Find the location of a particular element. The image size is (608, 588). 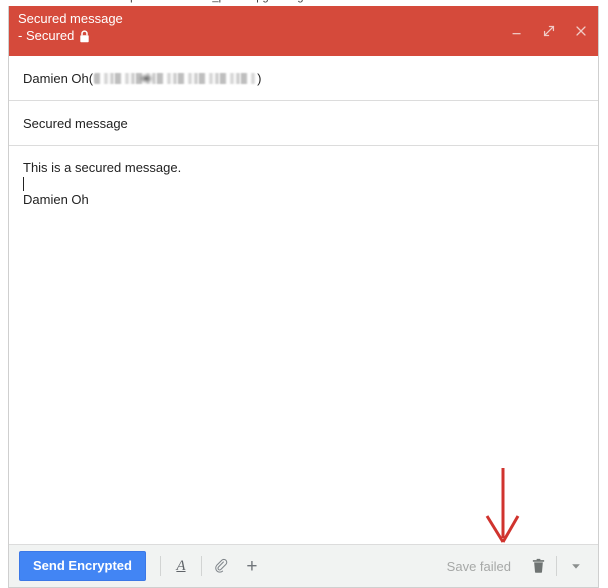

compose-security-status: - Secured is located at coordinates (303, 35).